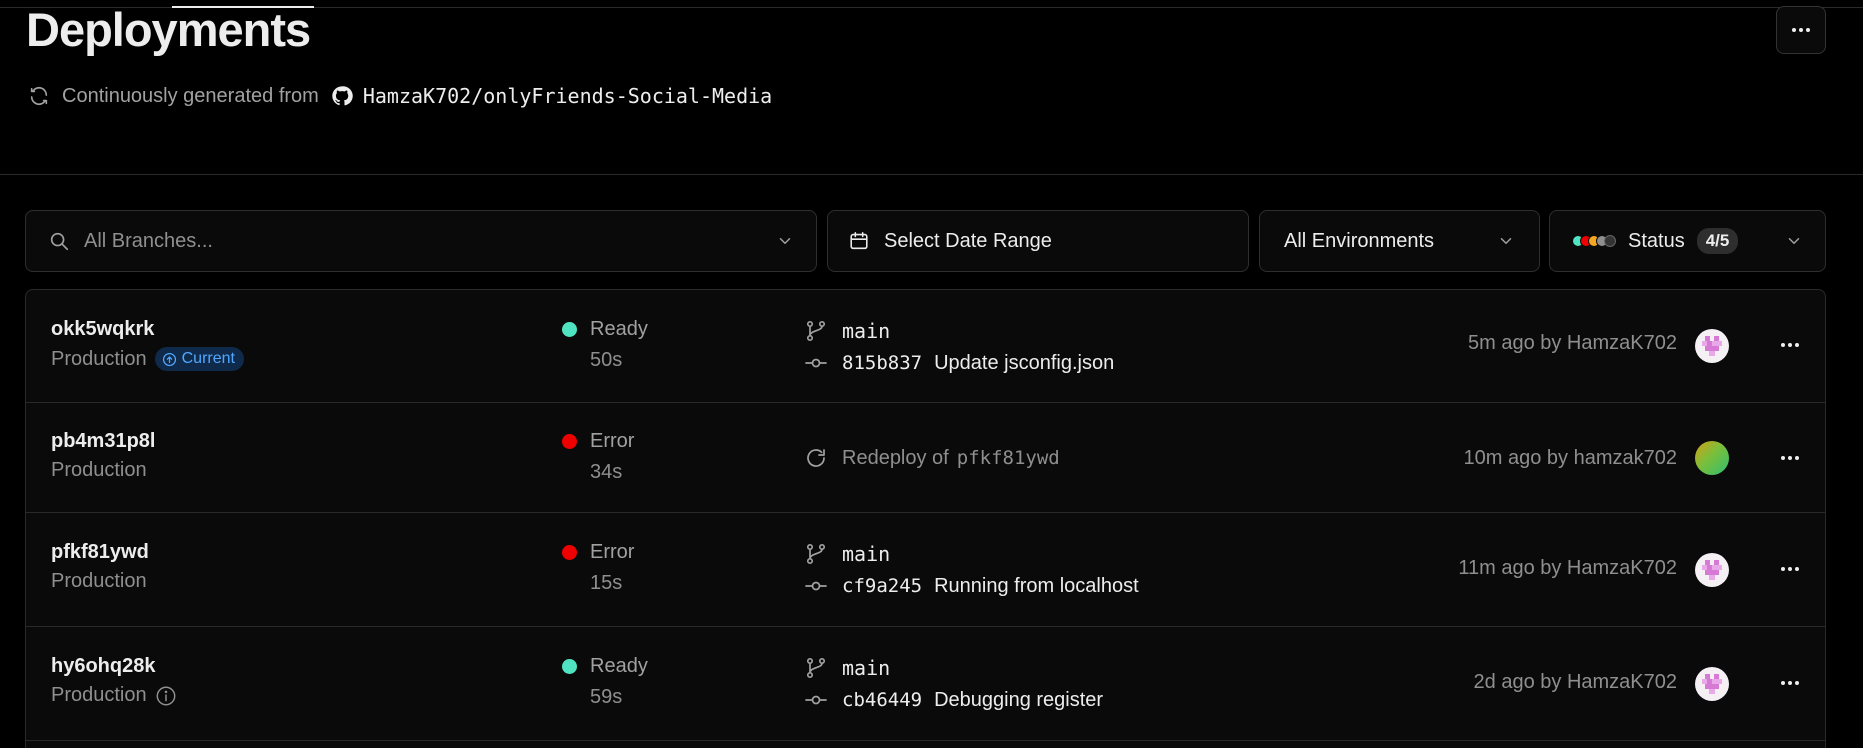 This screenshot has width=1863, height=748. Describe the element at coordinates (1567, 568) in the screenshot. I see `deployment-meta: 11m ago by HamzaK702` at that location.